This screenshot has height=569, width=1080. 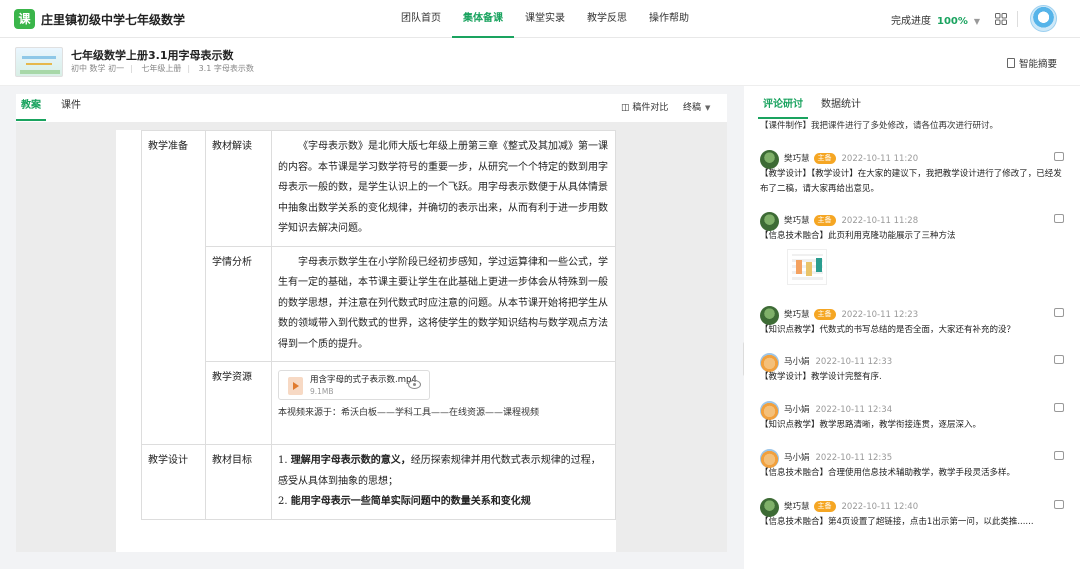 What do you see at coordinates (821, 377) in the screenshot?
I see `comment-text: 【教学设计】教学设计完整有序.` at bounding box center [821, 377].